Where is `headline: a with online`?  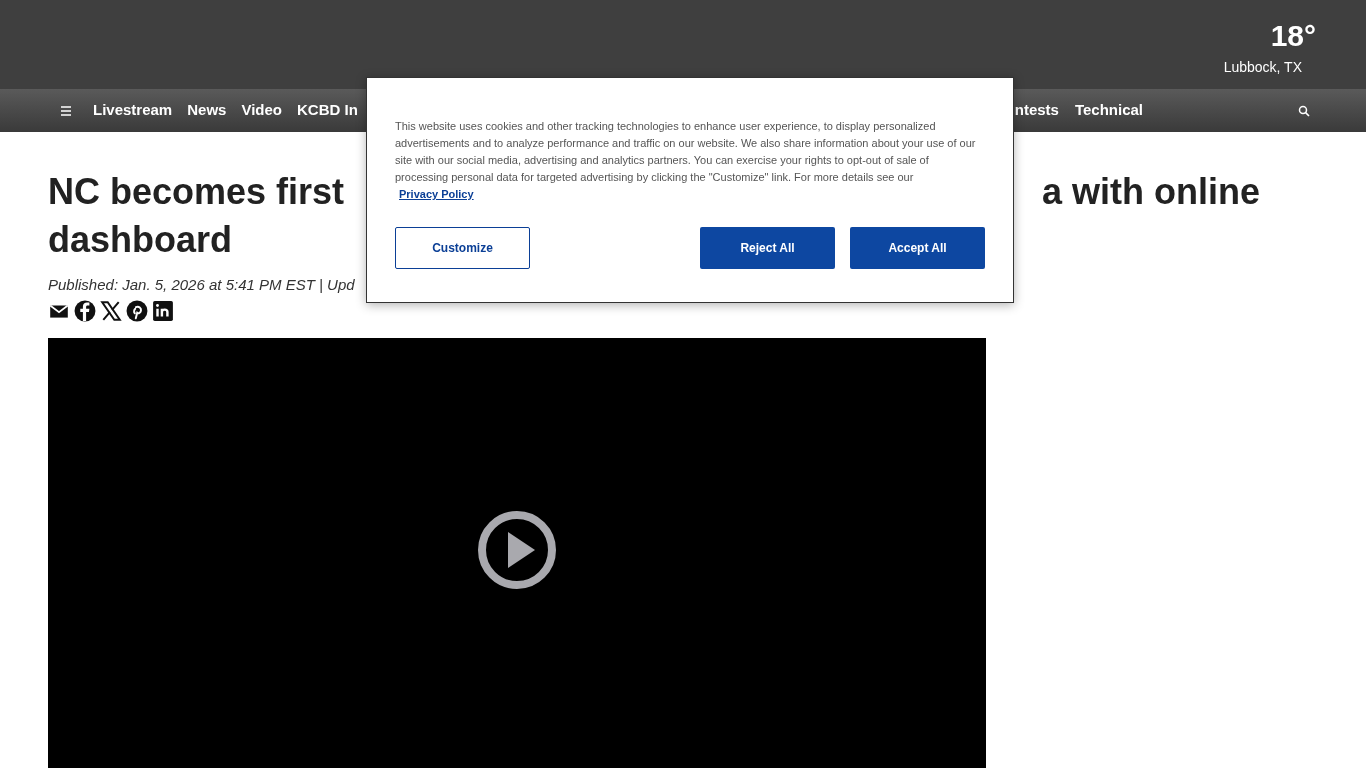 headline: a with online is located at coordinates (1151, 192).